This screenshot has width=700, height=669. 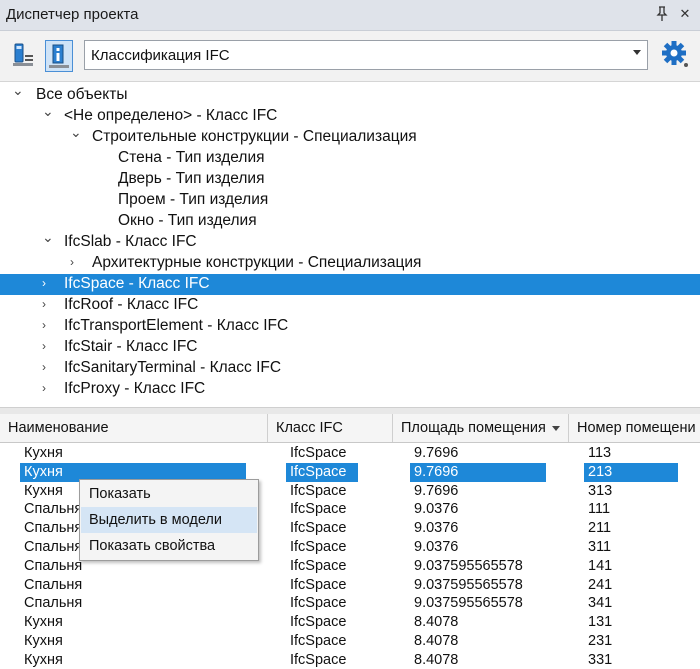 What do you see at coordinates (600, 453) in the screenshot?
I see `cell-room-number: 113` at bounding box center [600, 453].